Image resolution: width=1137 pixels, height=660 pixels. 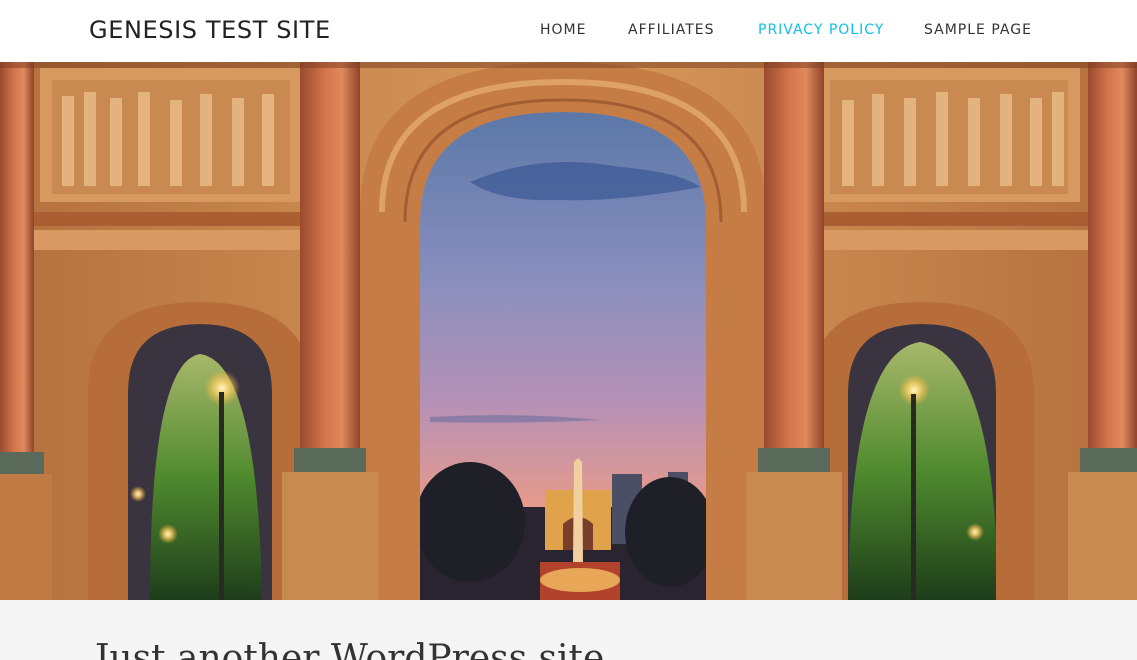 What do you see at coordinates (568, 630) in the screenshot?
I see `site-description-area: Just another WordPress site` at bounding box center [568, 630].